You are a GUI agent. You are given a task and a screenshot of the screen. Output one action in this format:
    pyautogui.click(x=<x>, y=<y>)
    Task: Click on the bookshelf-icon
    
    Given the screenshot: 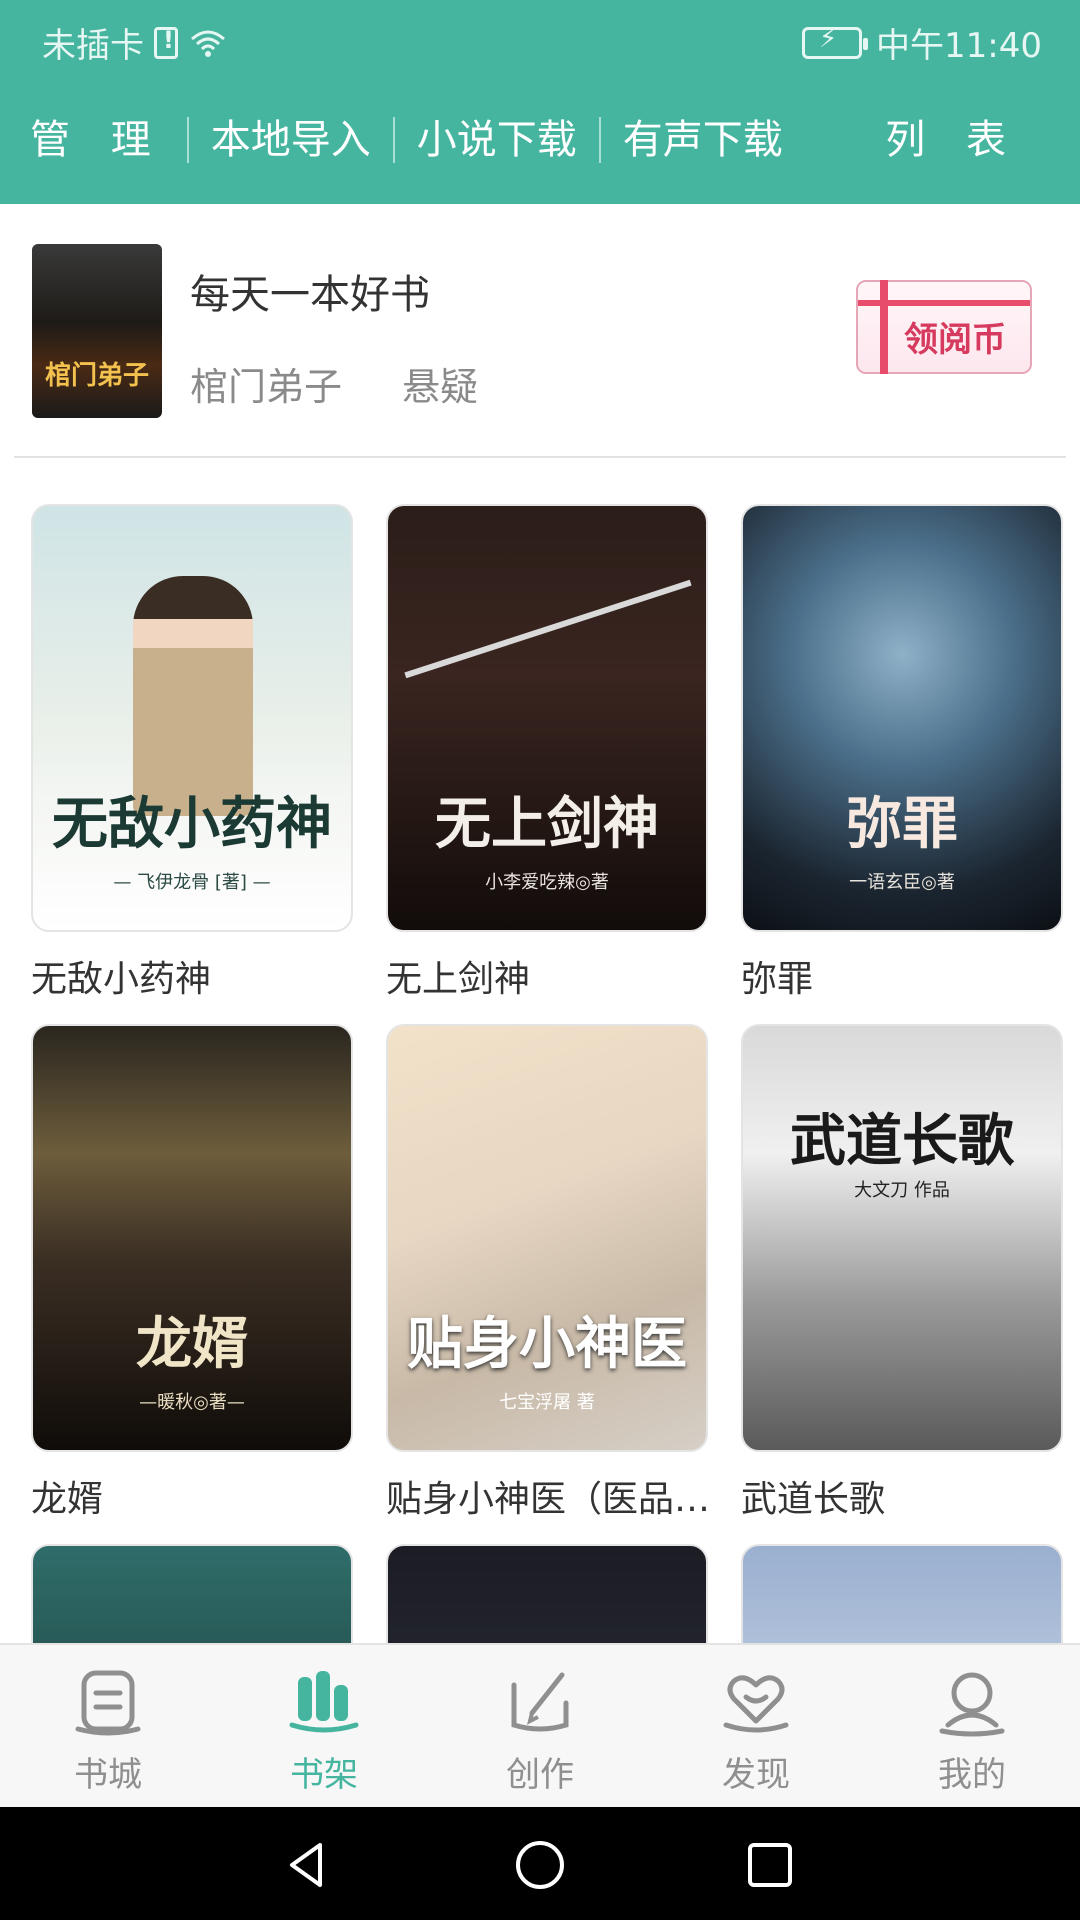 What is the action you would take?
    pyautogui.click(x=324, y=1702)
    